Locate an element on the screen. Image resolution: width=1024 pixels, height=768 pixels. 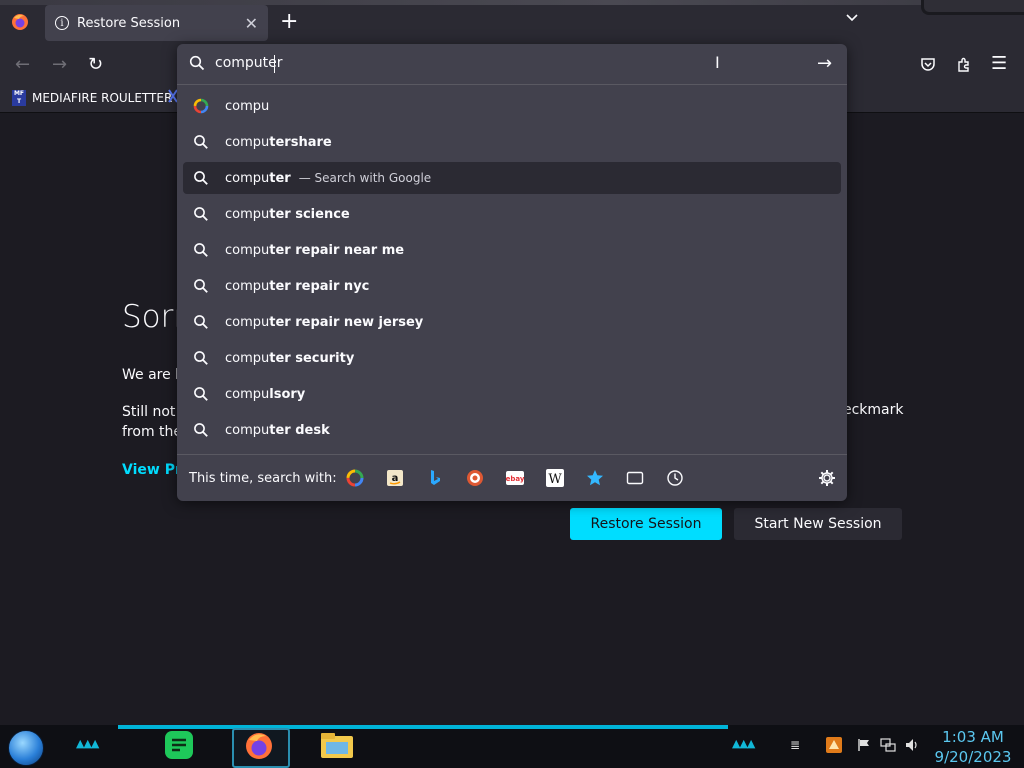
tray-app-icon is located at coordinates (834, 745).